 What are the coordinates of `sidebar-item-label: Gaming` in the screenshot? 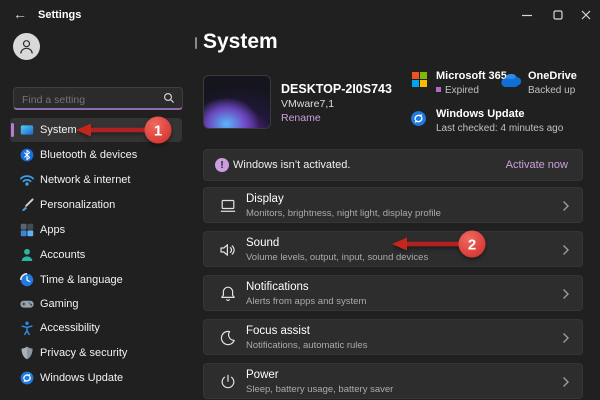 It's located at (59, 304).